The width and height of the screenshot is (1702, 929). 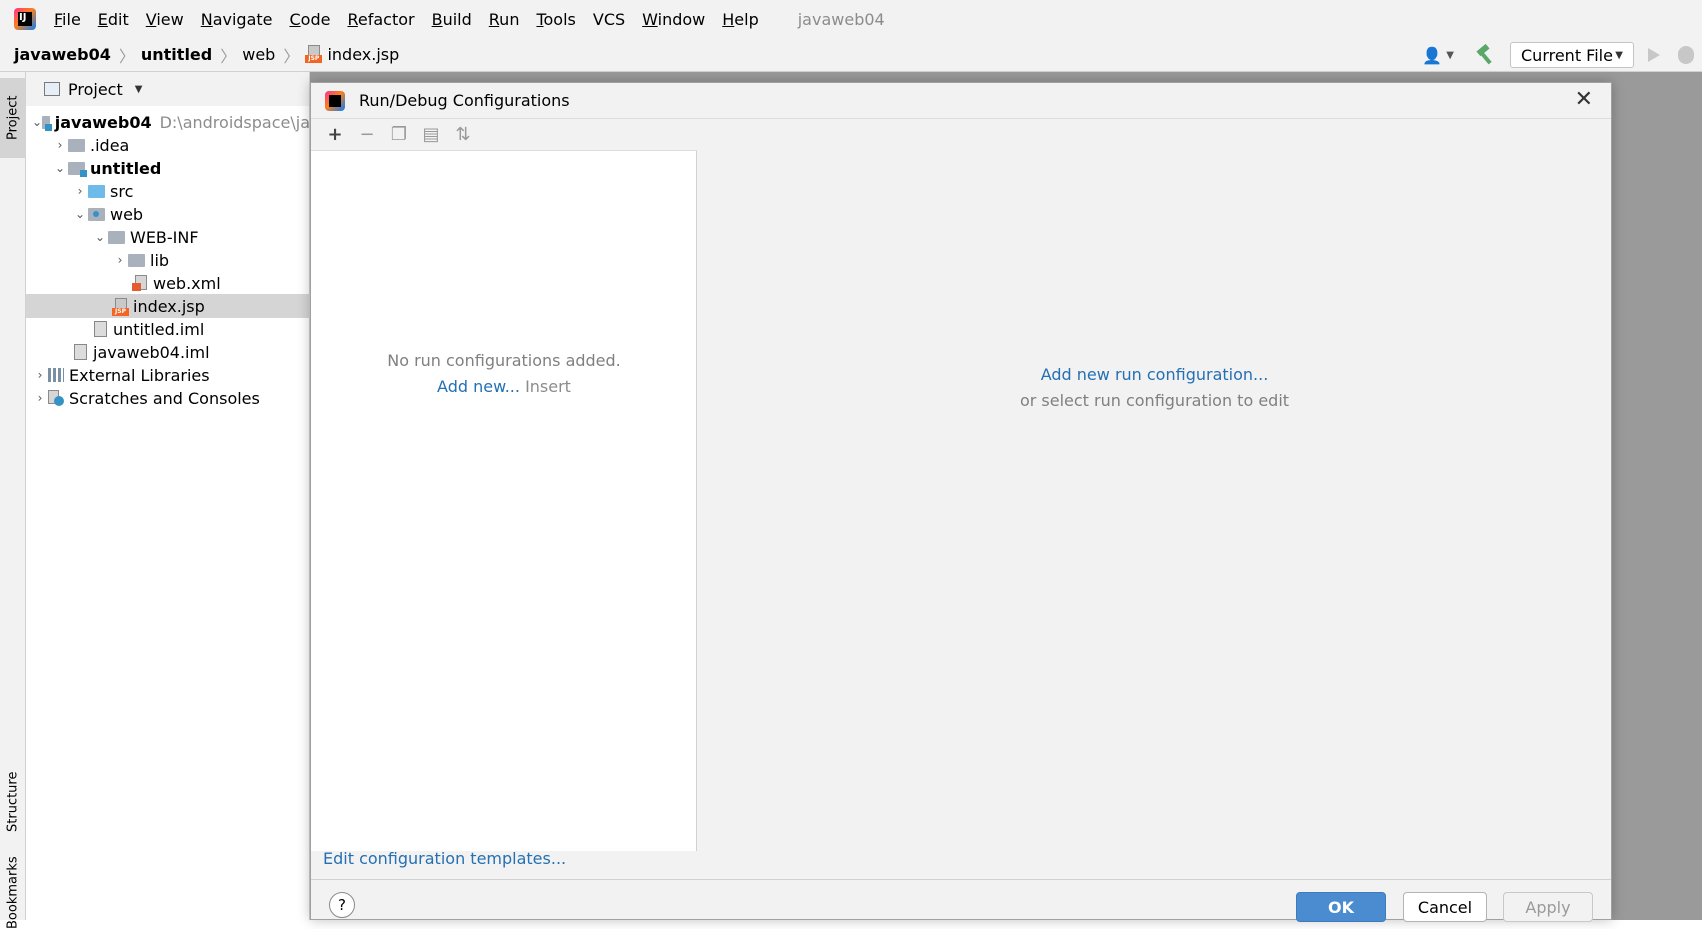 What do you see at coordinates (173, 54) in the screenshot?
I see `breadcrumb-module: untitled` at bounding box center [173, 54].